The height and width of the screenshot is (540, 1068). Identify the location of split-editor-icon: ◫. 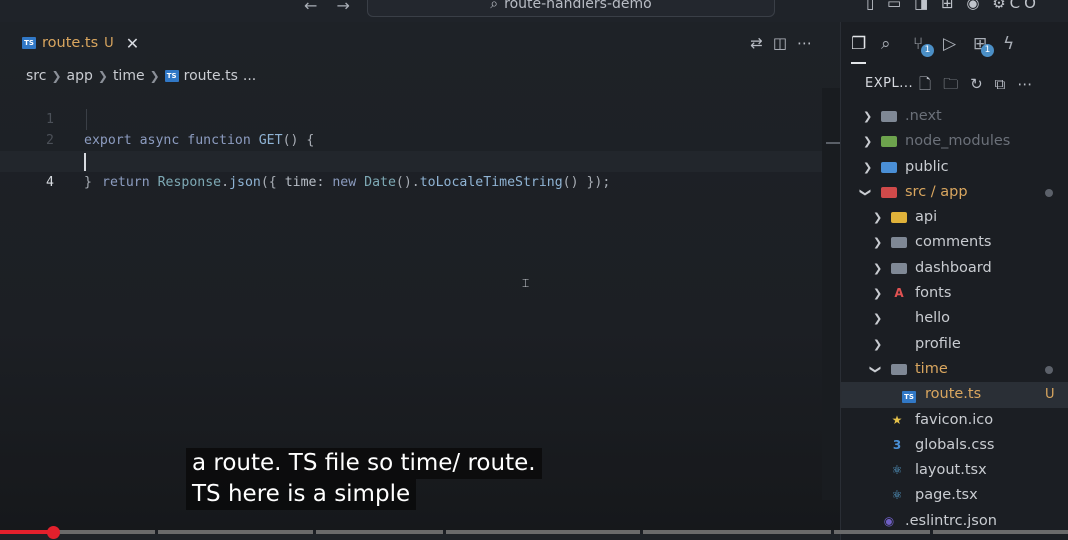
(785, 43).